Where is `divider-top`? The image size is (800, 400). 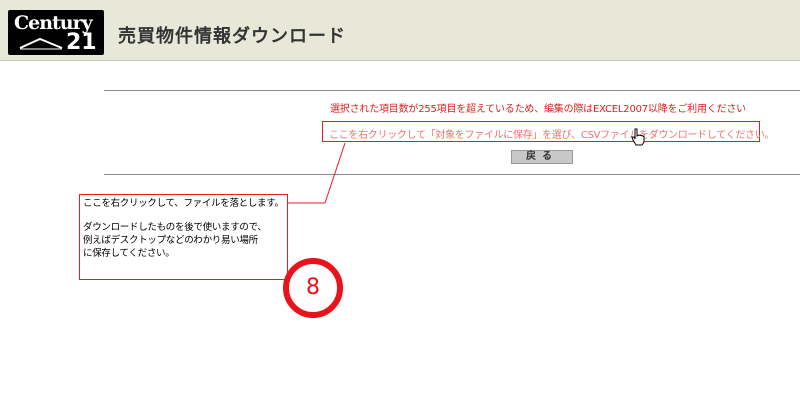 divider-top is located at coordinates (452, 90).